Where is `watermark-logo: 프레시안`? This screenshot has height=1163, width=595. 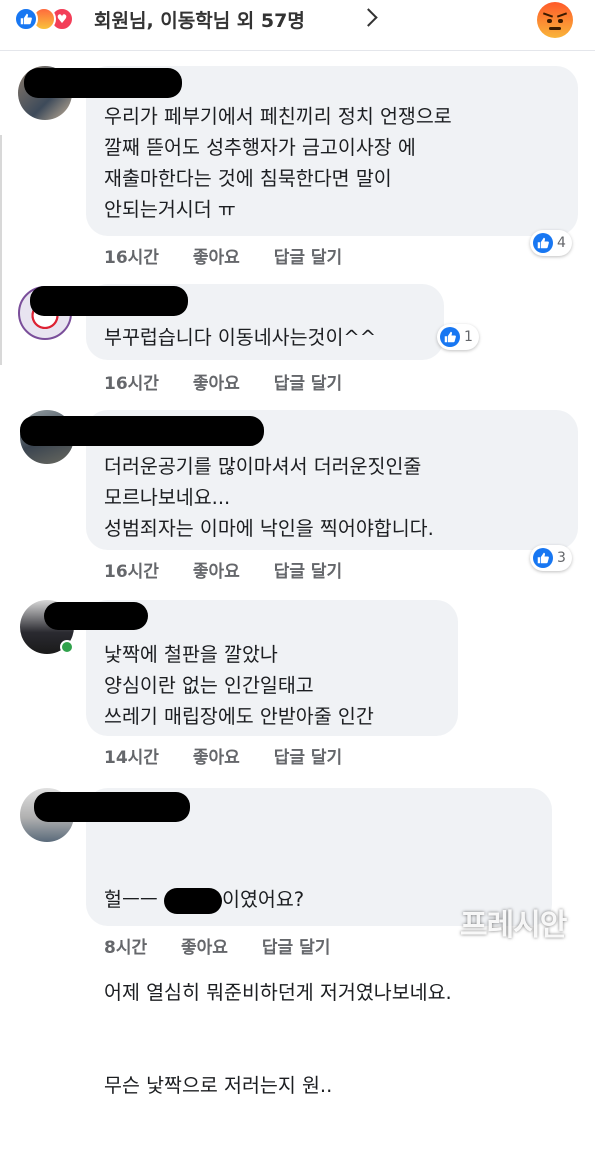 watermark-logo: 프레시안 is located at coordinates (513, 925).